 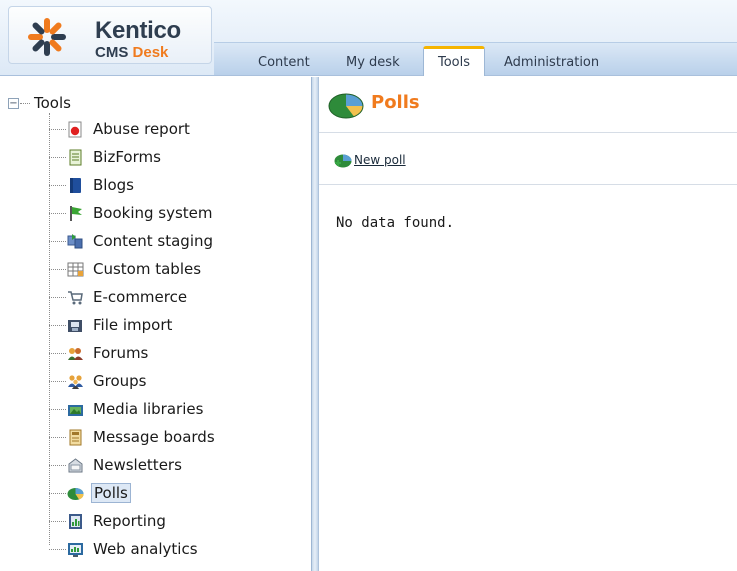 What do you see at coordinates (148, 409) in the screenshot?
I see `tree-item-label: Media libraries` at bounding box center [148, 409].